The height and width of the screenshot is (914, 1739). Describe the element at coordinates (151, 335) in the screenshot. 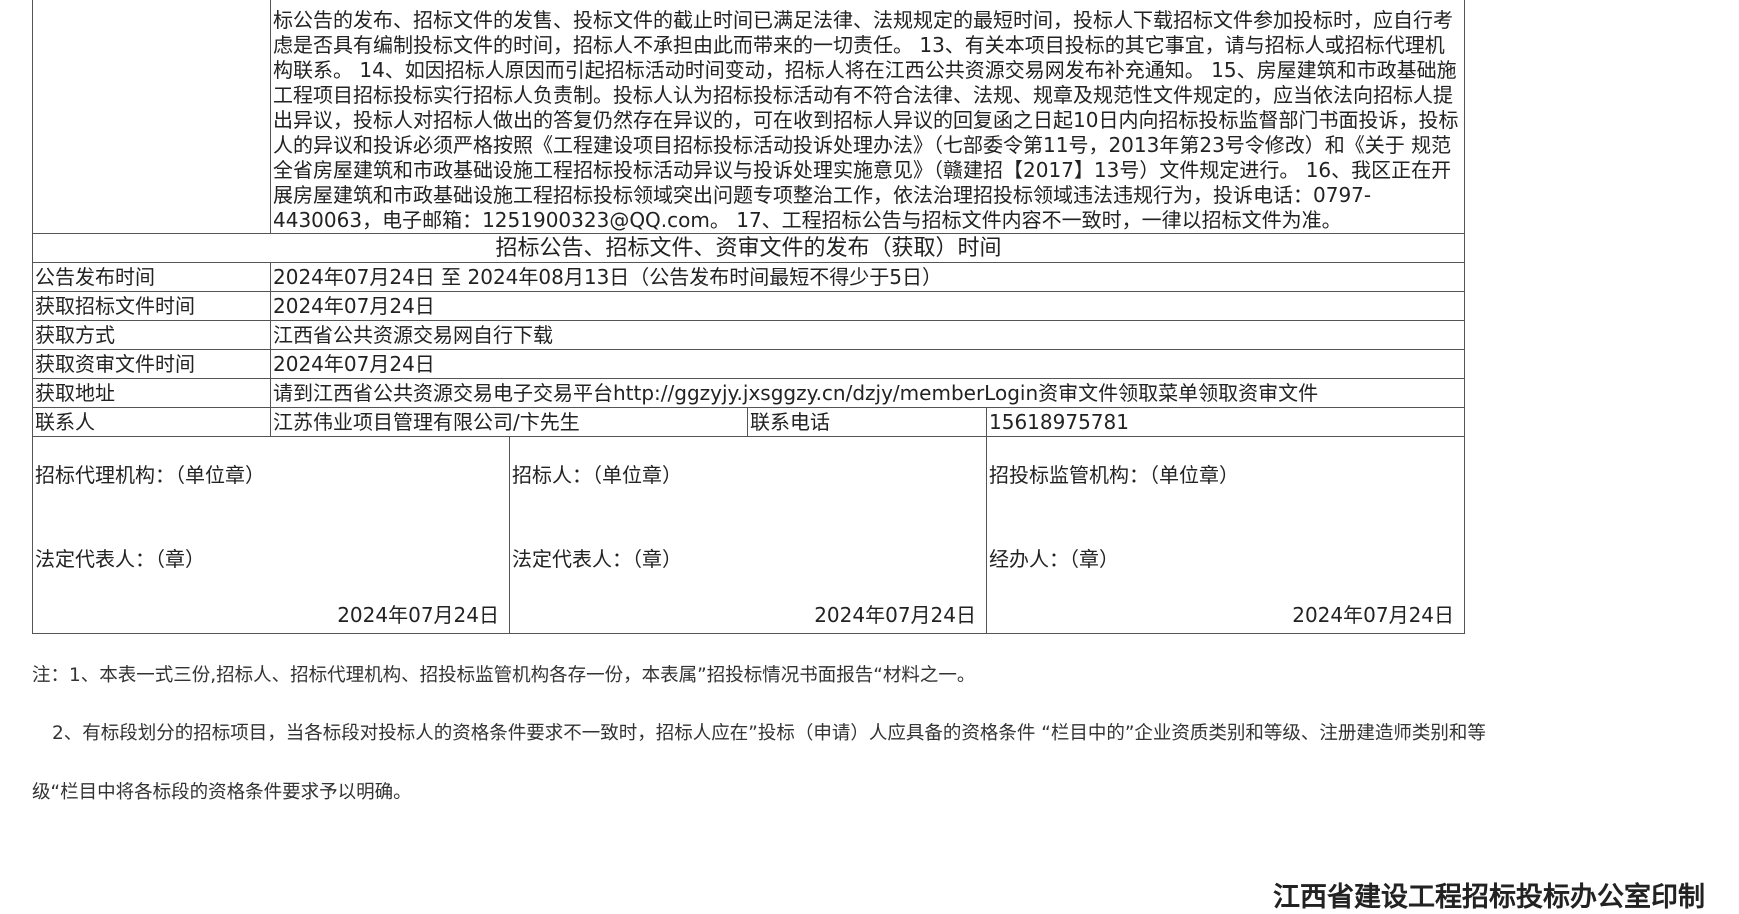

I see `method-label: 获取方式` at that location.